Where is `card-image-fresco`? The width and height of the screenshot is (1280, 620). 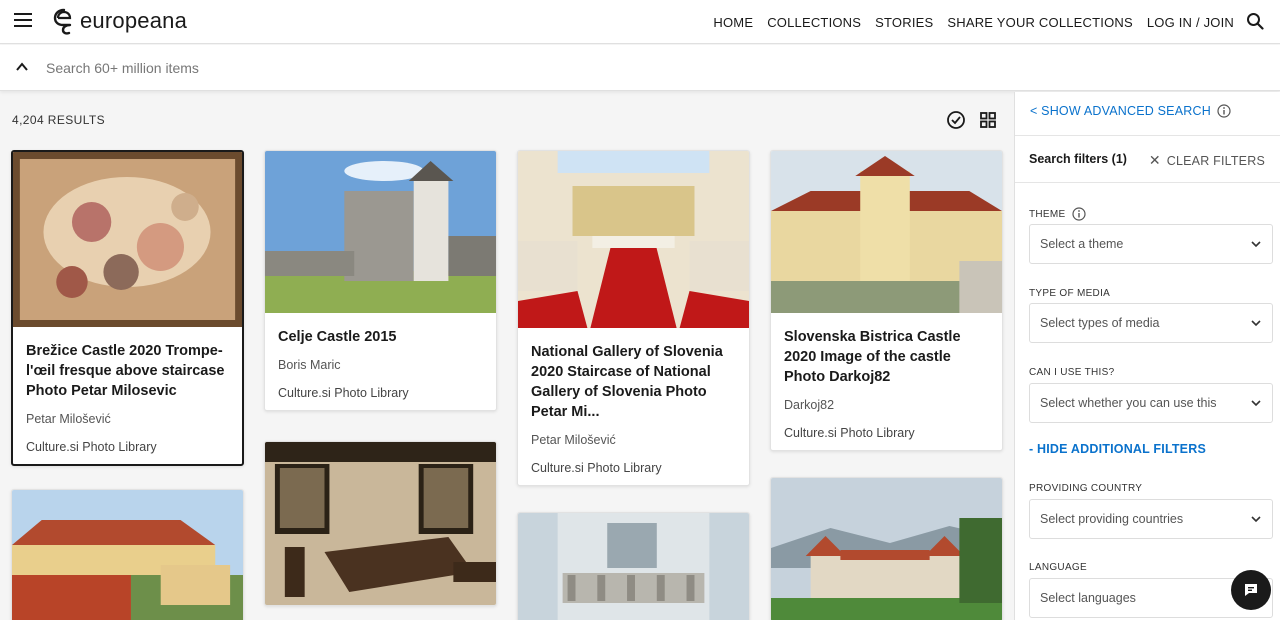 card-image-fresco is located at coordinates (127, 239).